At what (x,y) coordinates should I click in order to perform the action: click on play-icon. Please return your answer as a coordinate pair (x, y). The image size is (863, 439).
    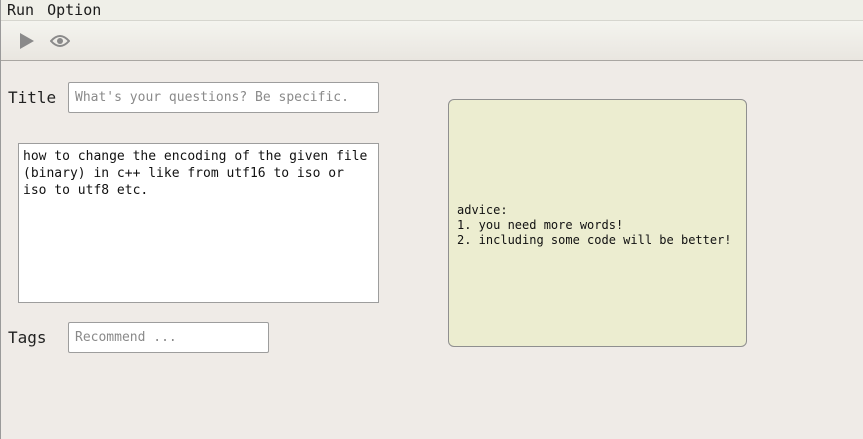
    Looking at the image, I should click on (27, 41).